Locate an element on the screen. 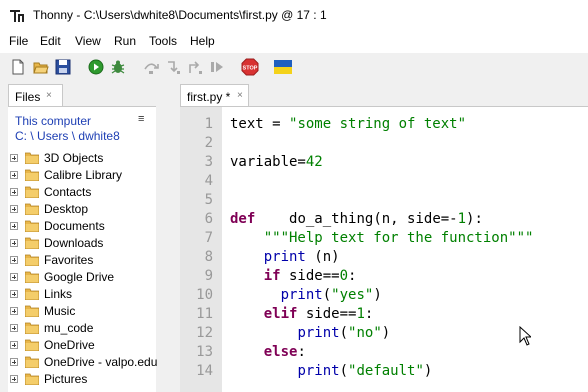 This screenshot has height=392, width=588. file-tree-item: Music is located at coordinates (82, 311).